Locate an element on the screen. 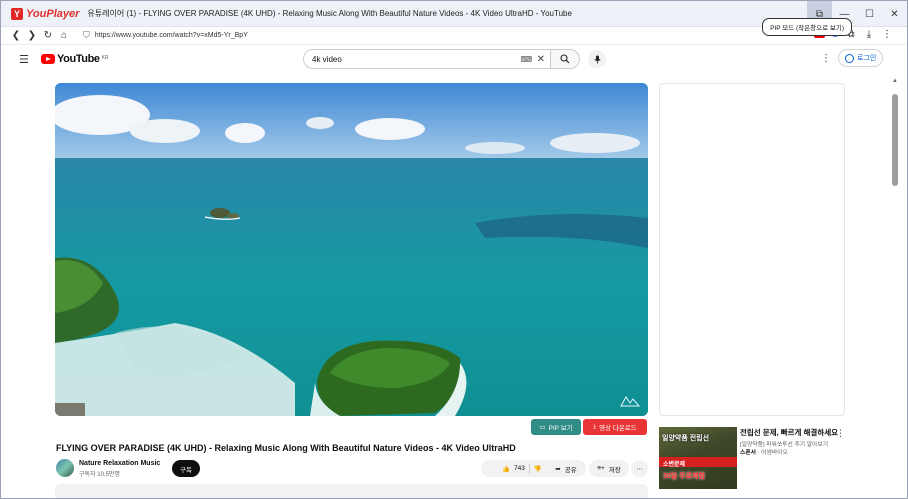  shield-icon: ⛉ is located at coordinates (86, 35).